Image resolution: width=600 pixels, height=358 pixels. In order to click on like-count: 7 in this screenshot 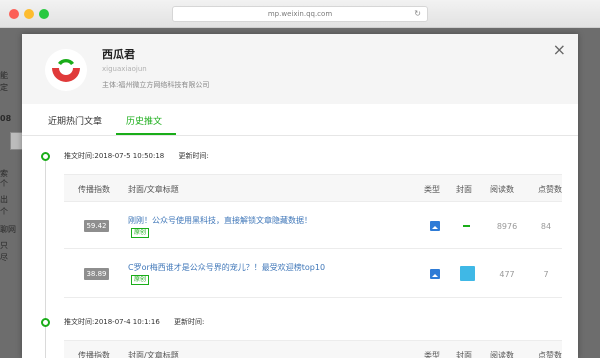, I will do `click(546, 274)`.